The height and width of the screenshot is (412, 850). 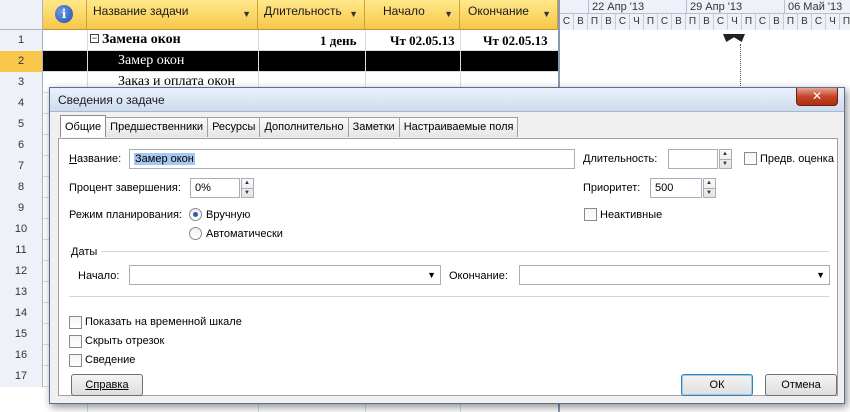 What do you see at coordinates (478, 276) in the screenshot?
I see `finish-date-label: Окончание:` at bounding box center [478, 276].